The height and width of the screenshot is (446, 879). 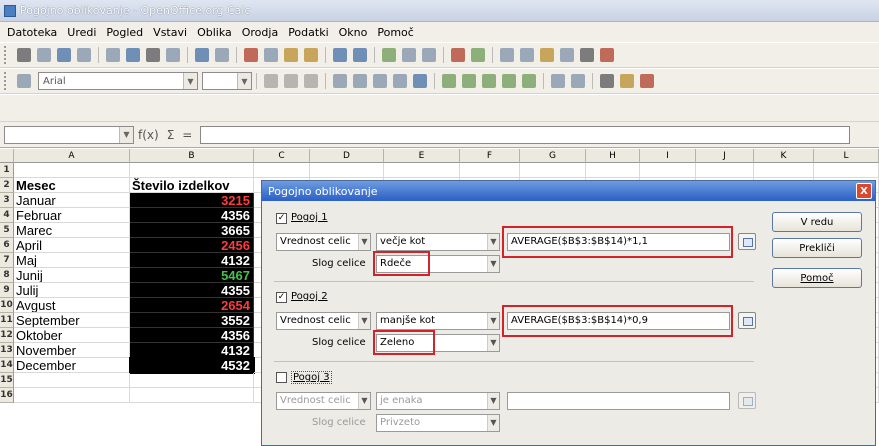 What do you see at coordinates (347, 156) in the screenshot?
I see `column-header-d: D` at bounding box center [347, 156].